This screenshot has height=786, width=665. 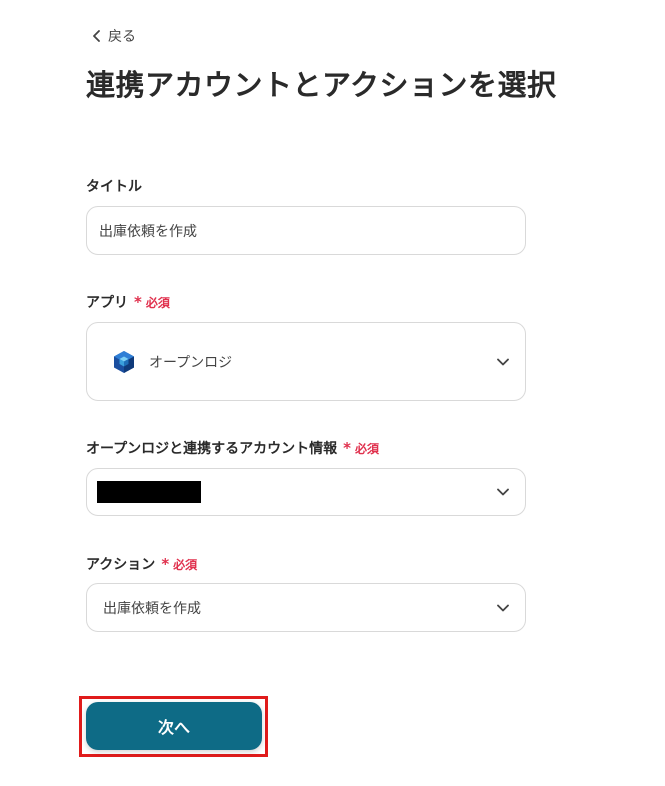 I want to click on account-field-label: オープンロジと連携するアカウント情報 * 必須, so click(x=232, y=448).